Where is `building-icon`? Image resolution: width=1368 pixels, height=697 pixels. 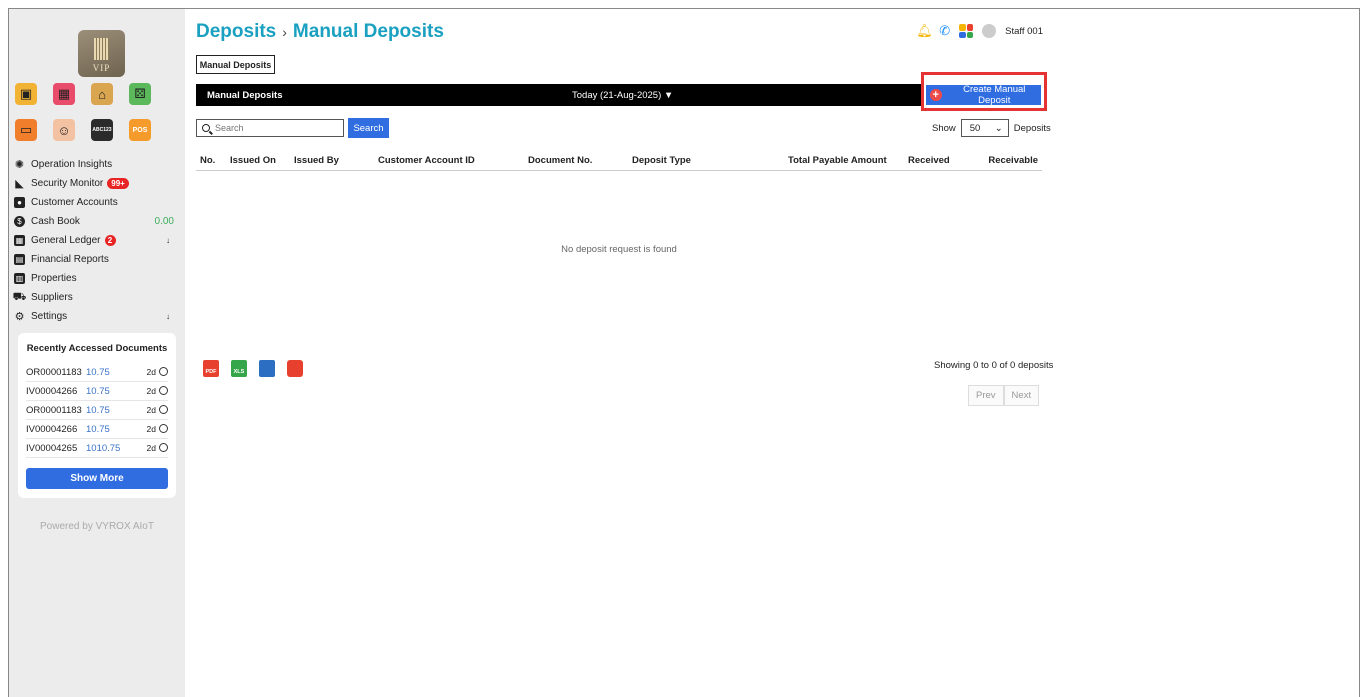
building-icon is located at coordinates (101, 49).